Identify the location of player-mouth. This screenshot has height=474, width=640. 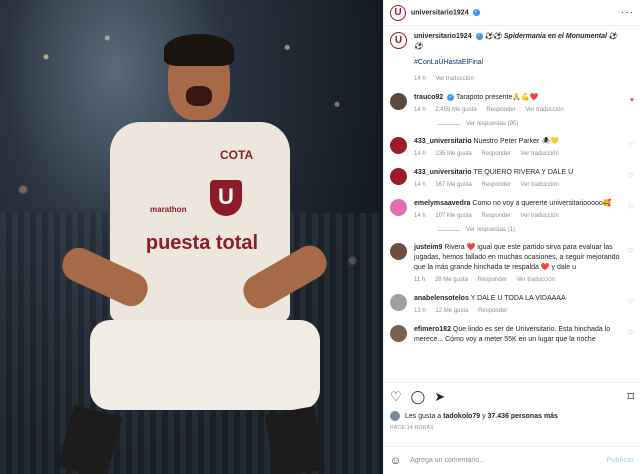
(199, 96).